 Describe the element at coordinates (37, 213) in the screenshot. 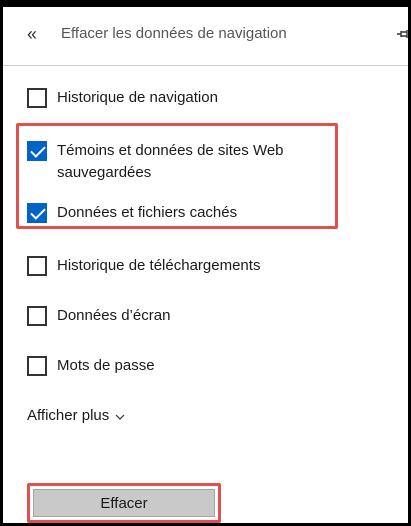

I see `cached-data-checkbox` at that location.